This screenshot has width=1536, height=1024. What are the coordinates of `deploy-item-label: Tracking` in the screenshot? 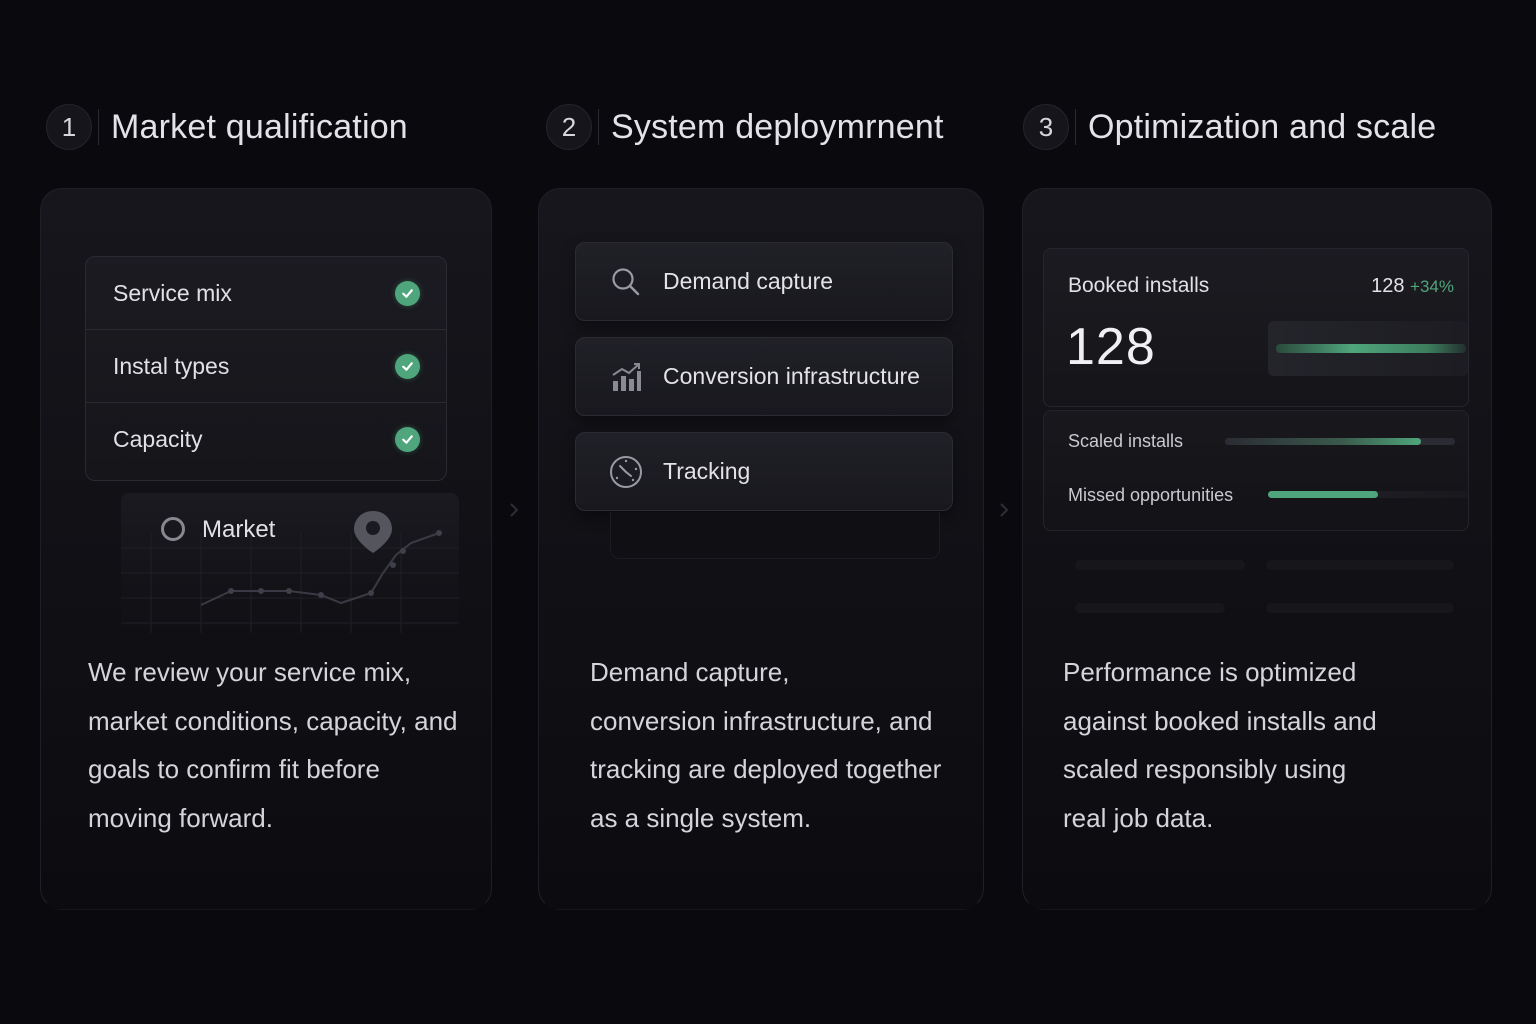 It's located at (707, 471).